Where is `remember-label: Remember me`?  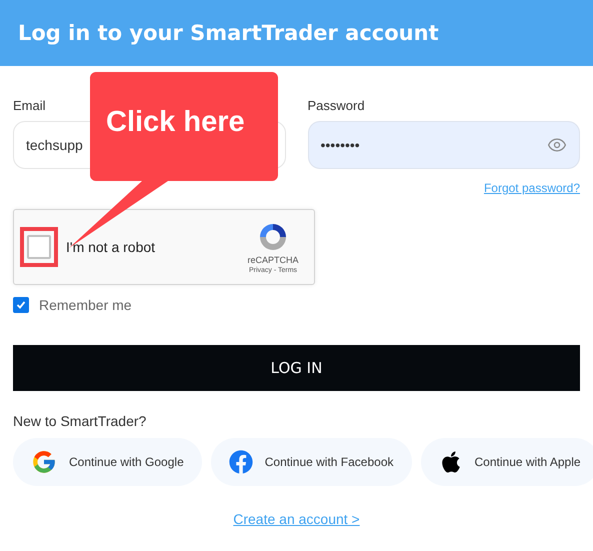 remember-label: Remember me is located at coordinates (85, 305).